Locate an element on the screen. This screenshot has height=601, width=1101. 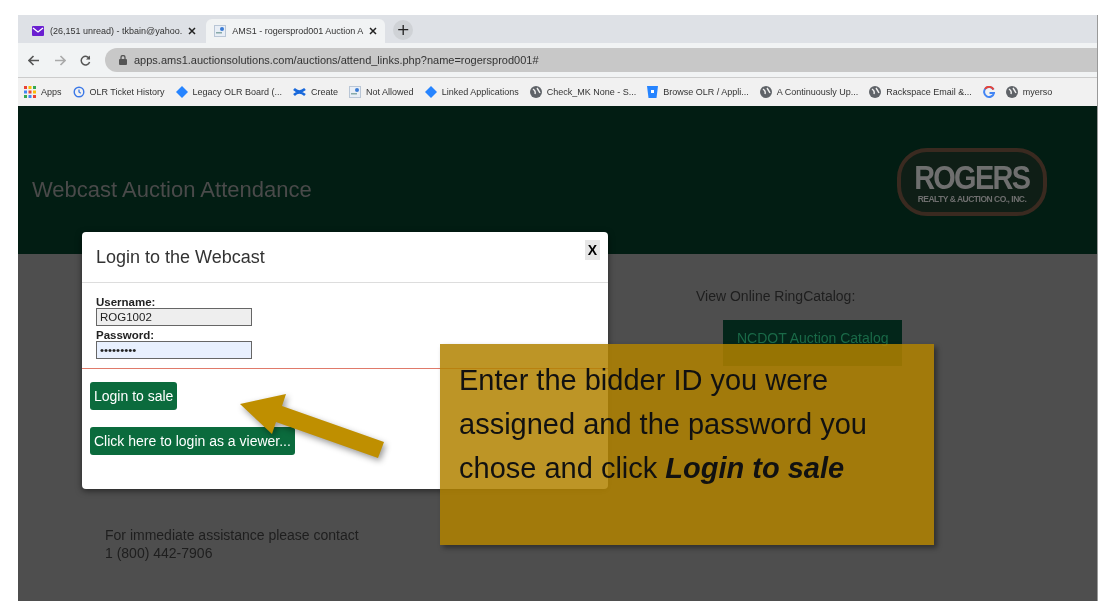
login-button: Login to sale is located at coordinates (134, 396).